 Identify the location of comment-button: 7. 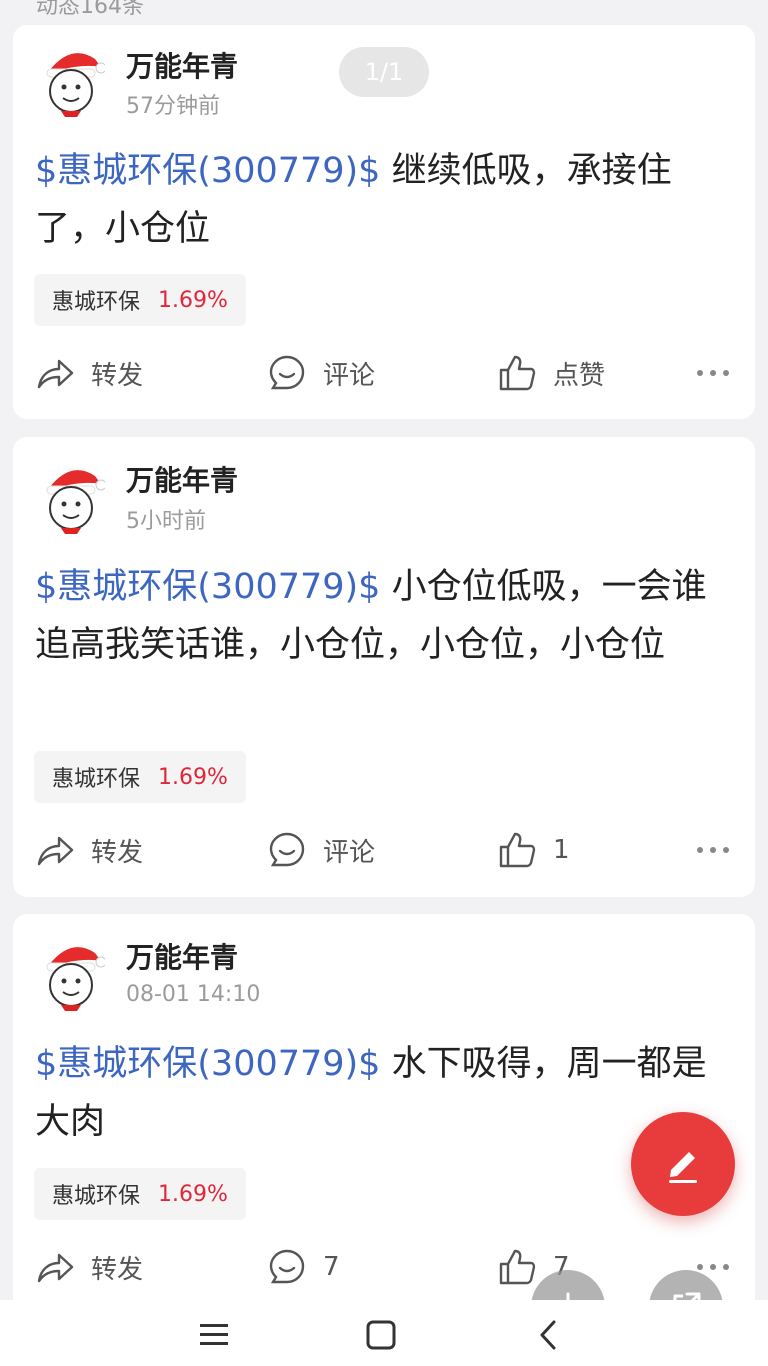
(303, 1267).